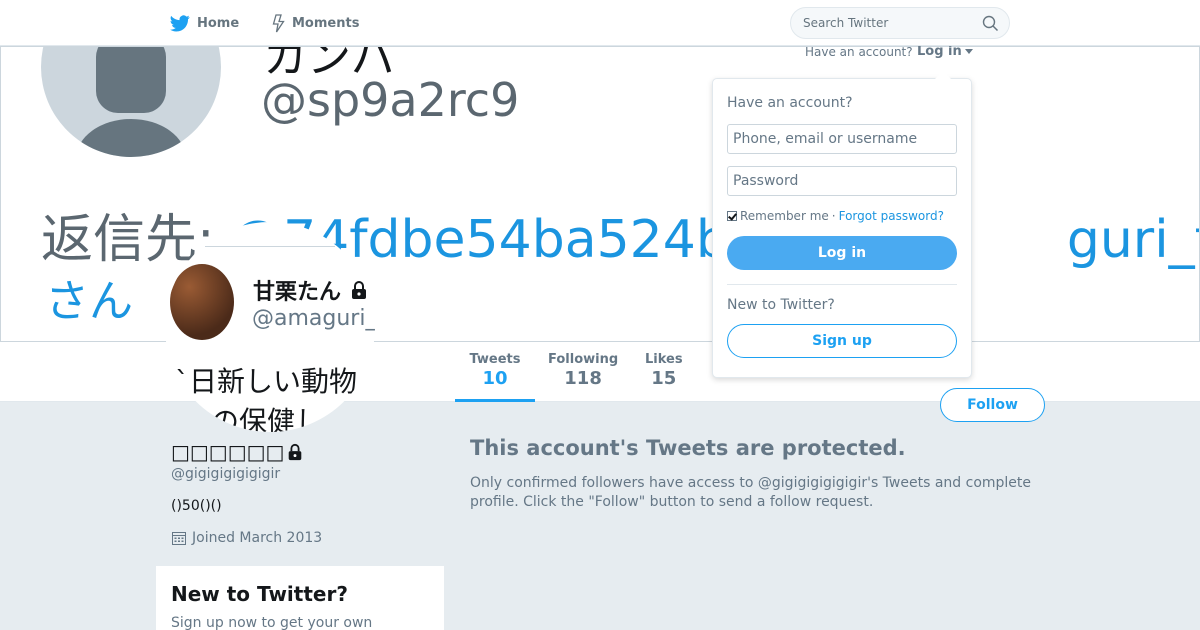 The height and width of the screenshot is (630, 1200). What do you see at coordinates (202, 302) in the screenshot?
I see `avatar-photo` at bounding box center [202, 302].